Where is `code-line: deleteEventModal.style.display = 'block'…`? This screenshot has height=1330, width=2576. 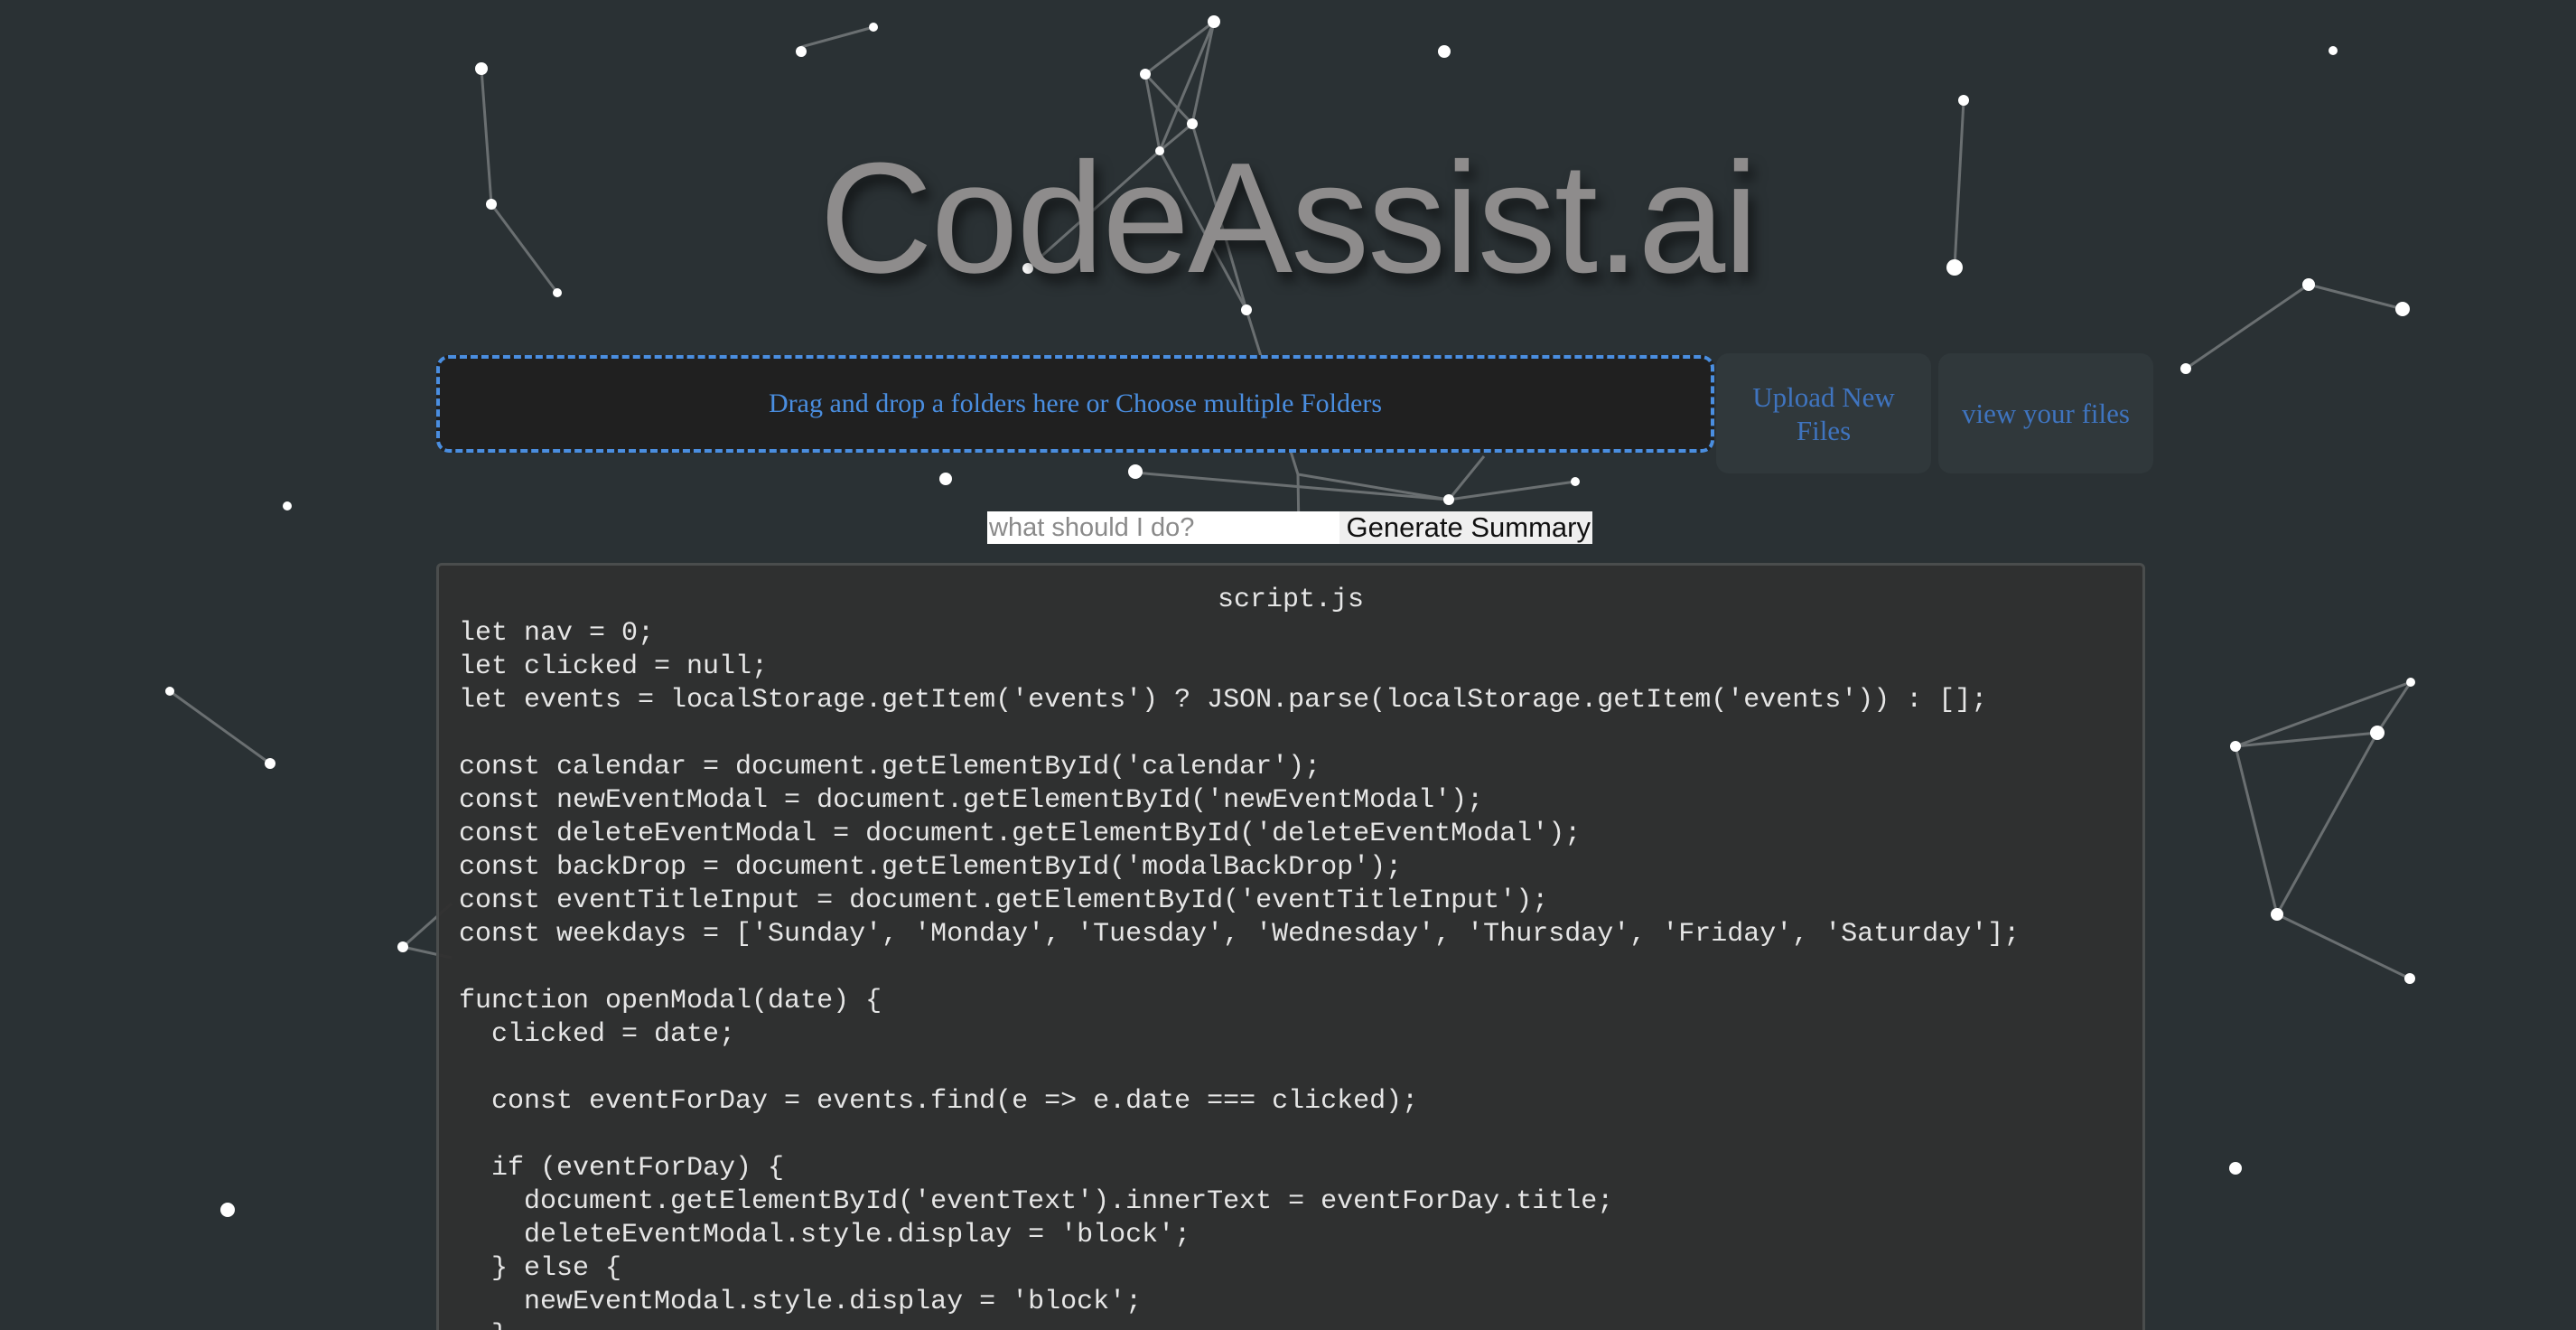 code-line: deleteEventModal.style.display = 'block'… is located at coordinates (825, 1235).